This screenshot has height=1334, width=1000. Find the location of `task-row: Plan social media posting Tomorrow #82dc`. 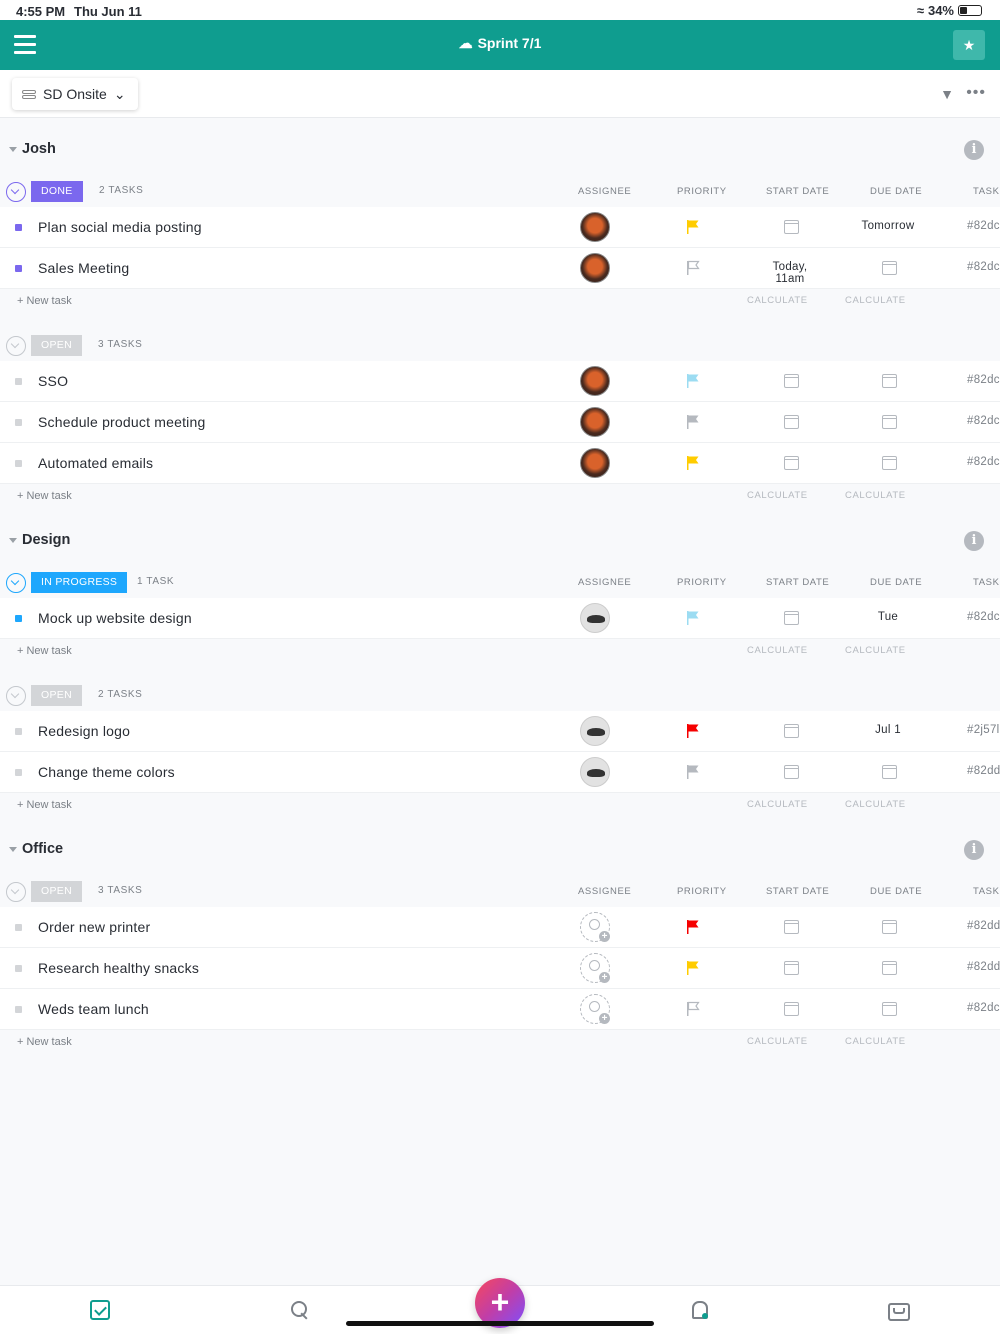

task-row: Plan social media posting Tomorrow #82dc is located at coordinates (500, 227).